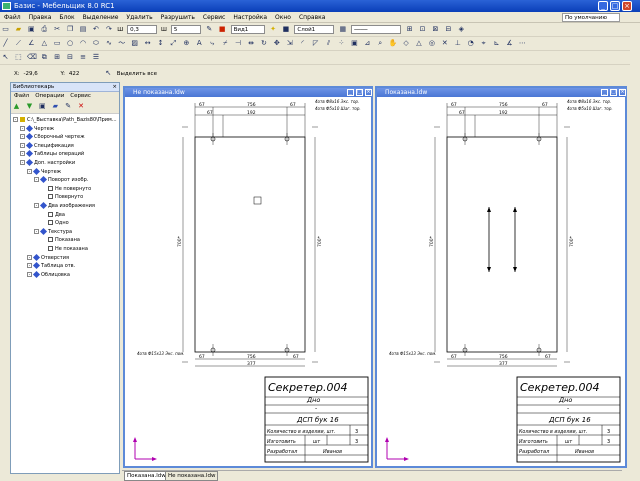  What do you see at coordinates (48, 257) in the screenshot?
I see `tree-item: - Отверстия` at bounding box center [48, 257].